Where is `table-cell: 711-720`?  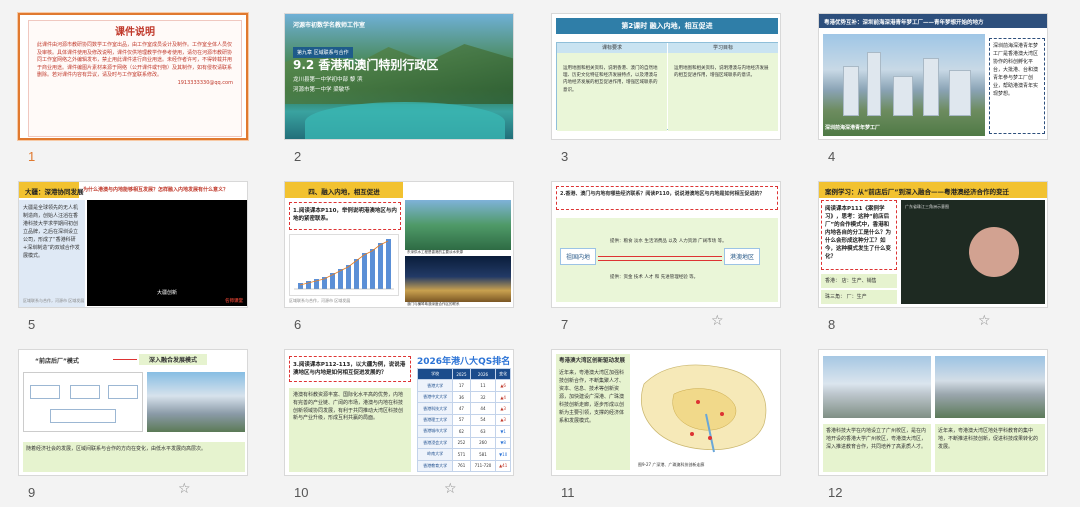 table-cell: 711-720 is located at coordinates (483, 465).